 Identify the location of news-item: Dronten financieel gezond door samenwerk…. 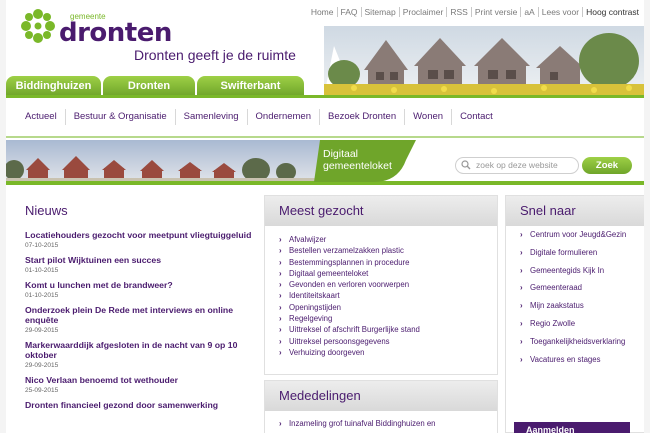
(140, 405).